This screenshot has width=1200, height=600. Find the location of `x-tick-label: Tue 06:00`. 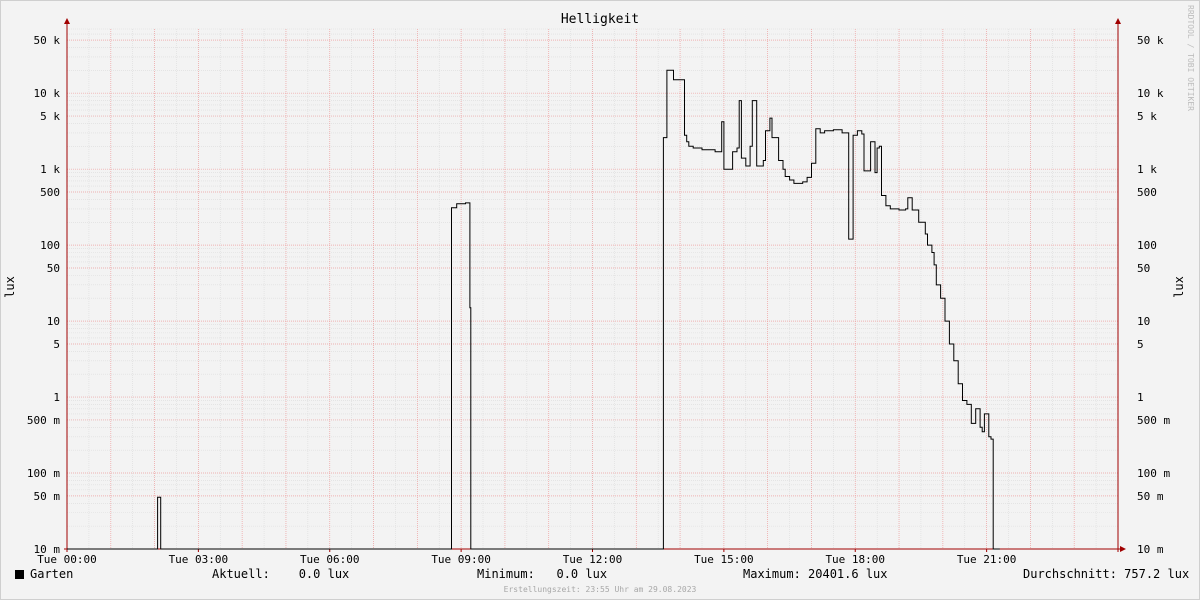

x-tick-label: Tue 06:00 is located at coordinates (330, 559).